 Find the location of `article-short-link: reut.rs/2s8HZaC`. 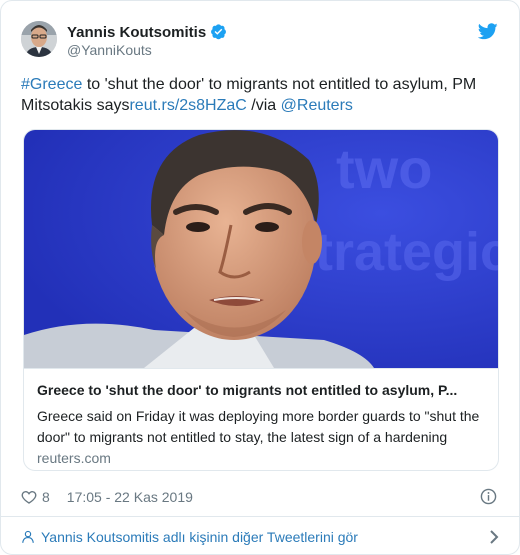

article-short-link: reut.rs/2s8HZaC is located at coordinates (187, 105).